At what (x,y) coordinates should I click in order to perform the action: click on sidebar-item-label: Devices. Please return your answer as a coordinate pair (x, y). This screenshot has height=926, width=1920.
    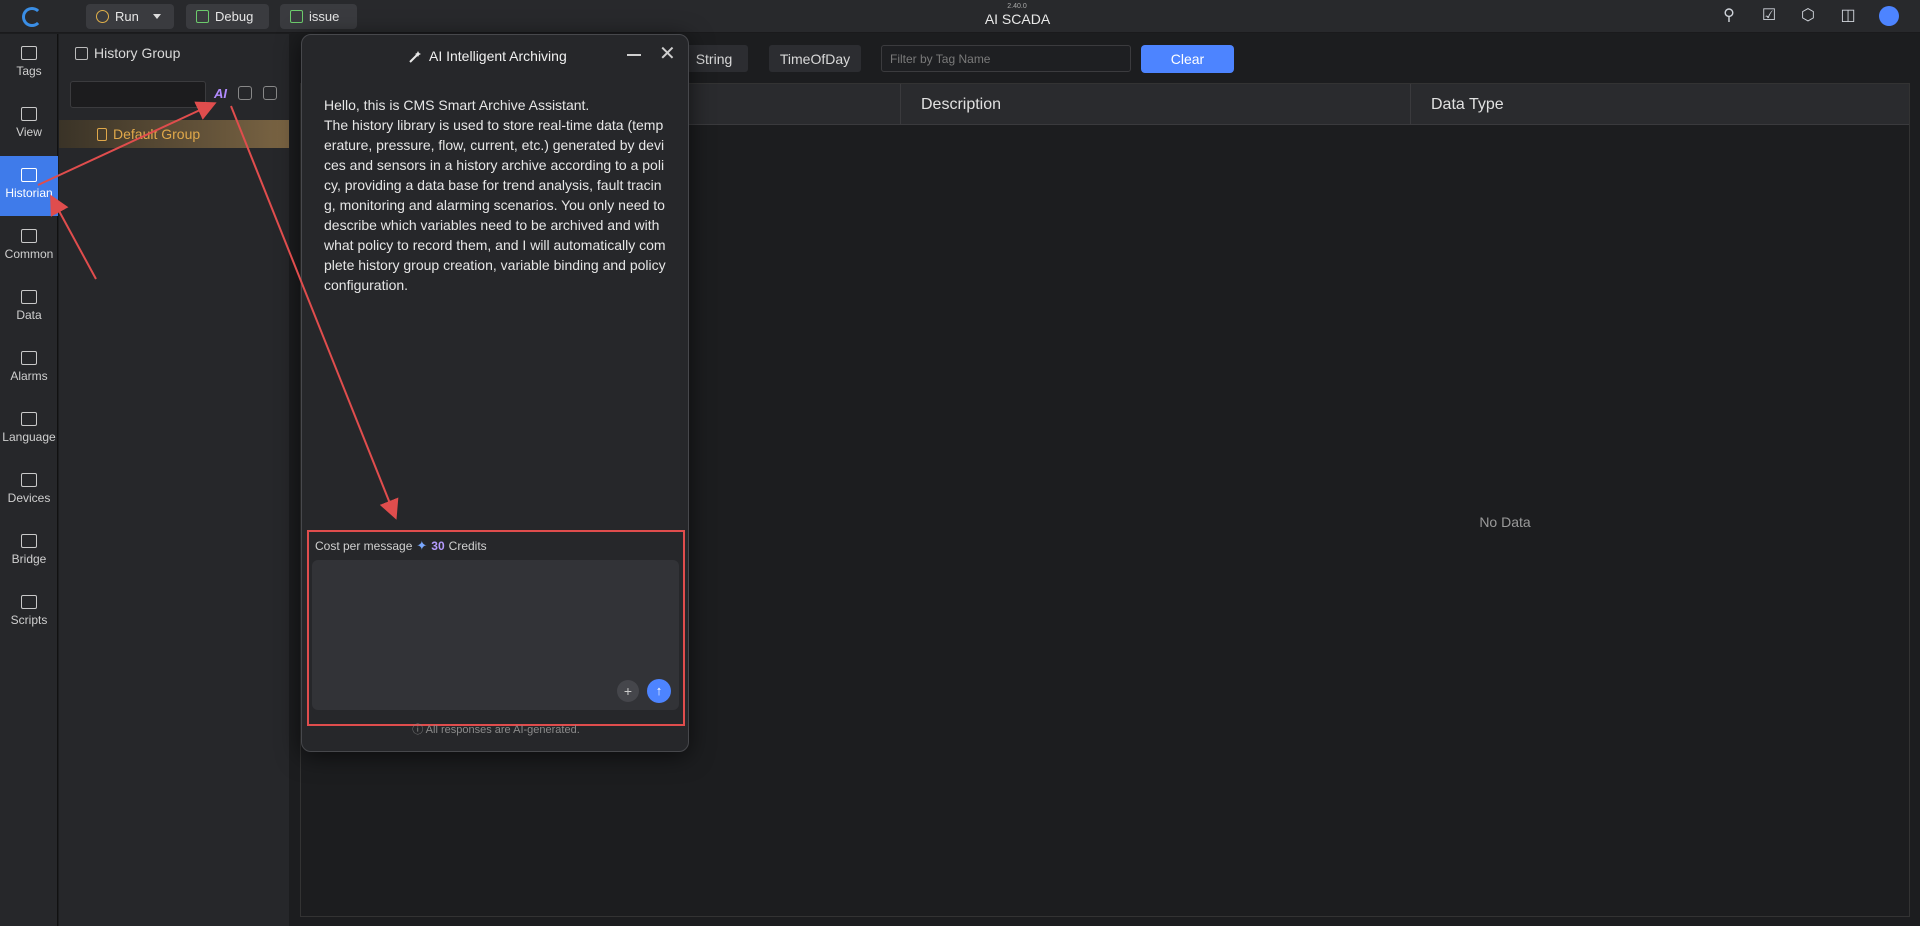
    Looking at the image, I should click on (29, 498).